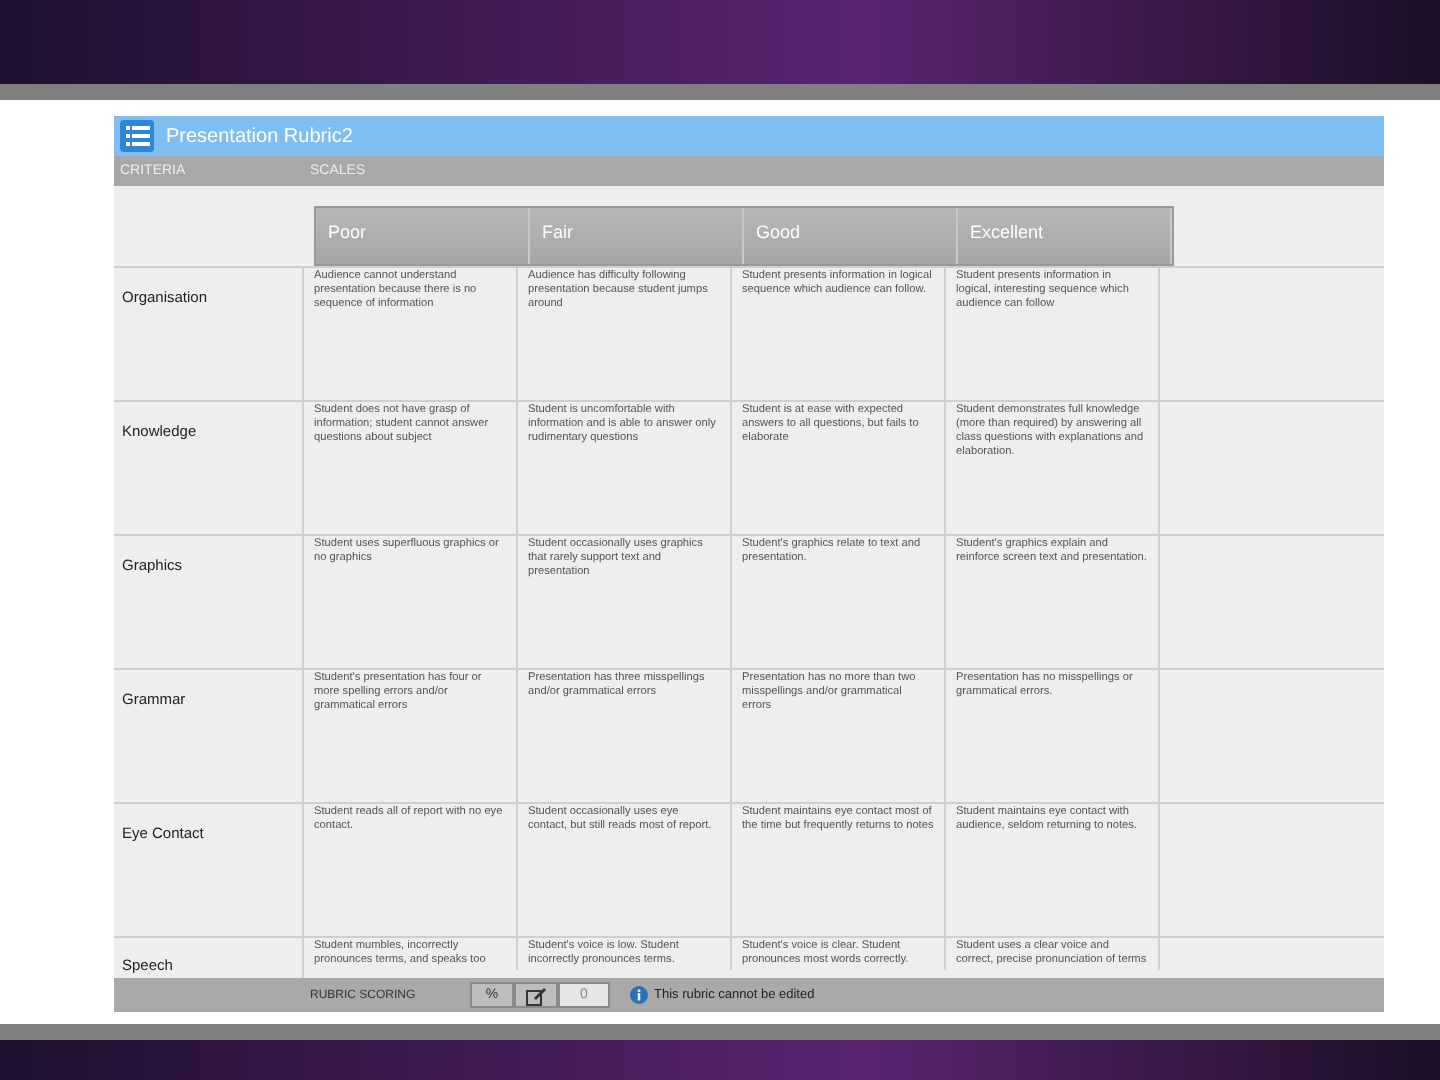  I want to click on scale-heading: Fair, so click(637, 236).